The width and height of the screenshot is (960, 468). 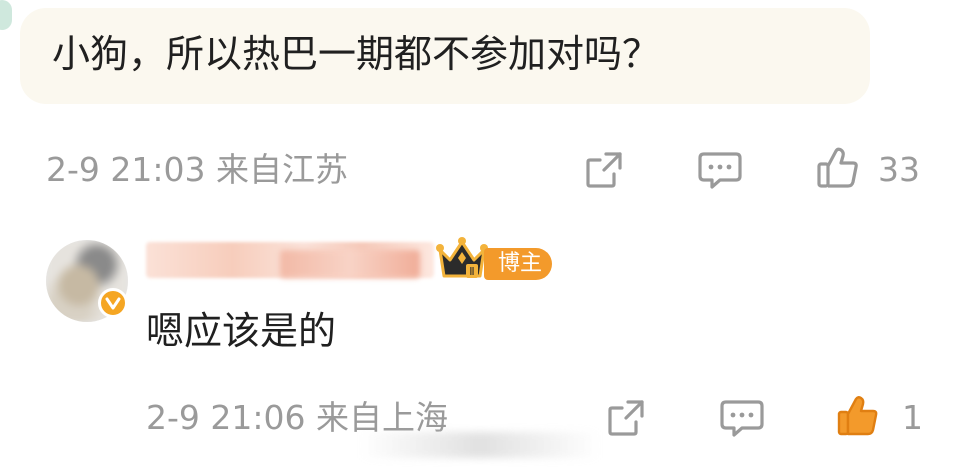 What do you see at coordinates (350, 264) in the screenshot?
I see `username-blurred-overlay` at bounding box center [350, 264].